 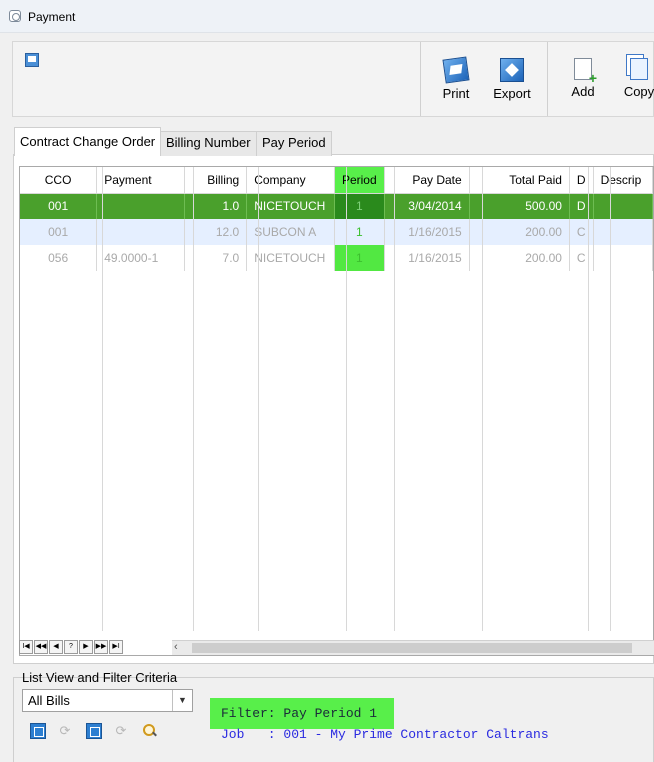 What do you see at coordinates (86, 647) in the screenshot?
I see `next-record-button: ▶` at bounding box center [86, 647].